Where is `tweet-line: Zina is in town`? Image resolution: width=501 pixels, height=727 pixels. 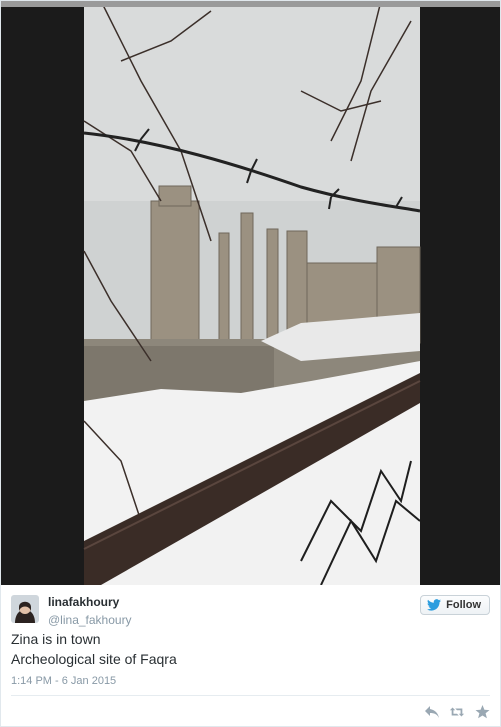 tweet-line: Zina is in town is located at coordinates (56, 639).